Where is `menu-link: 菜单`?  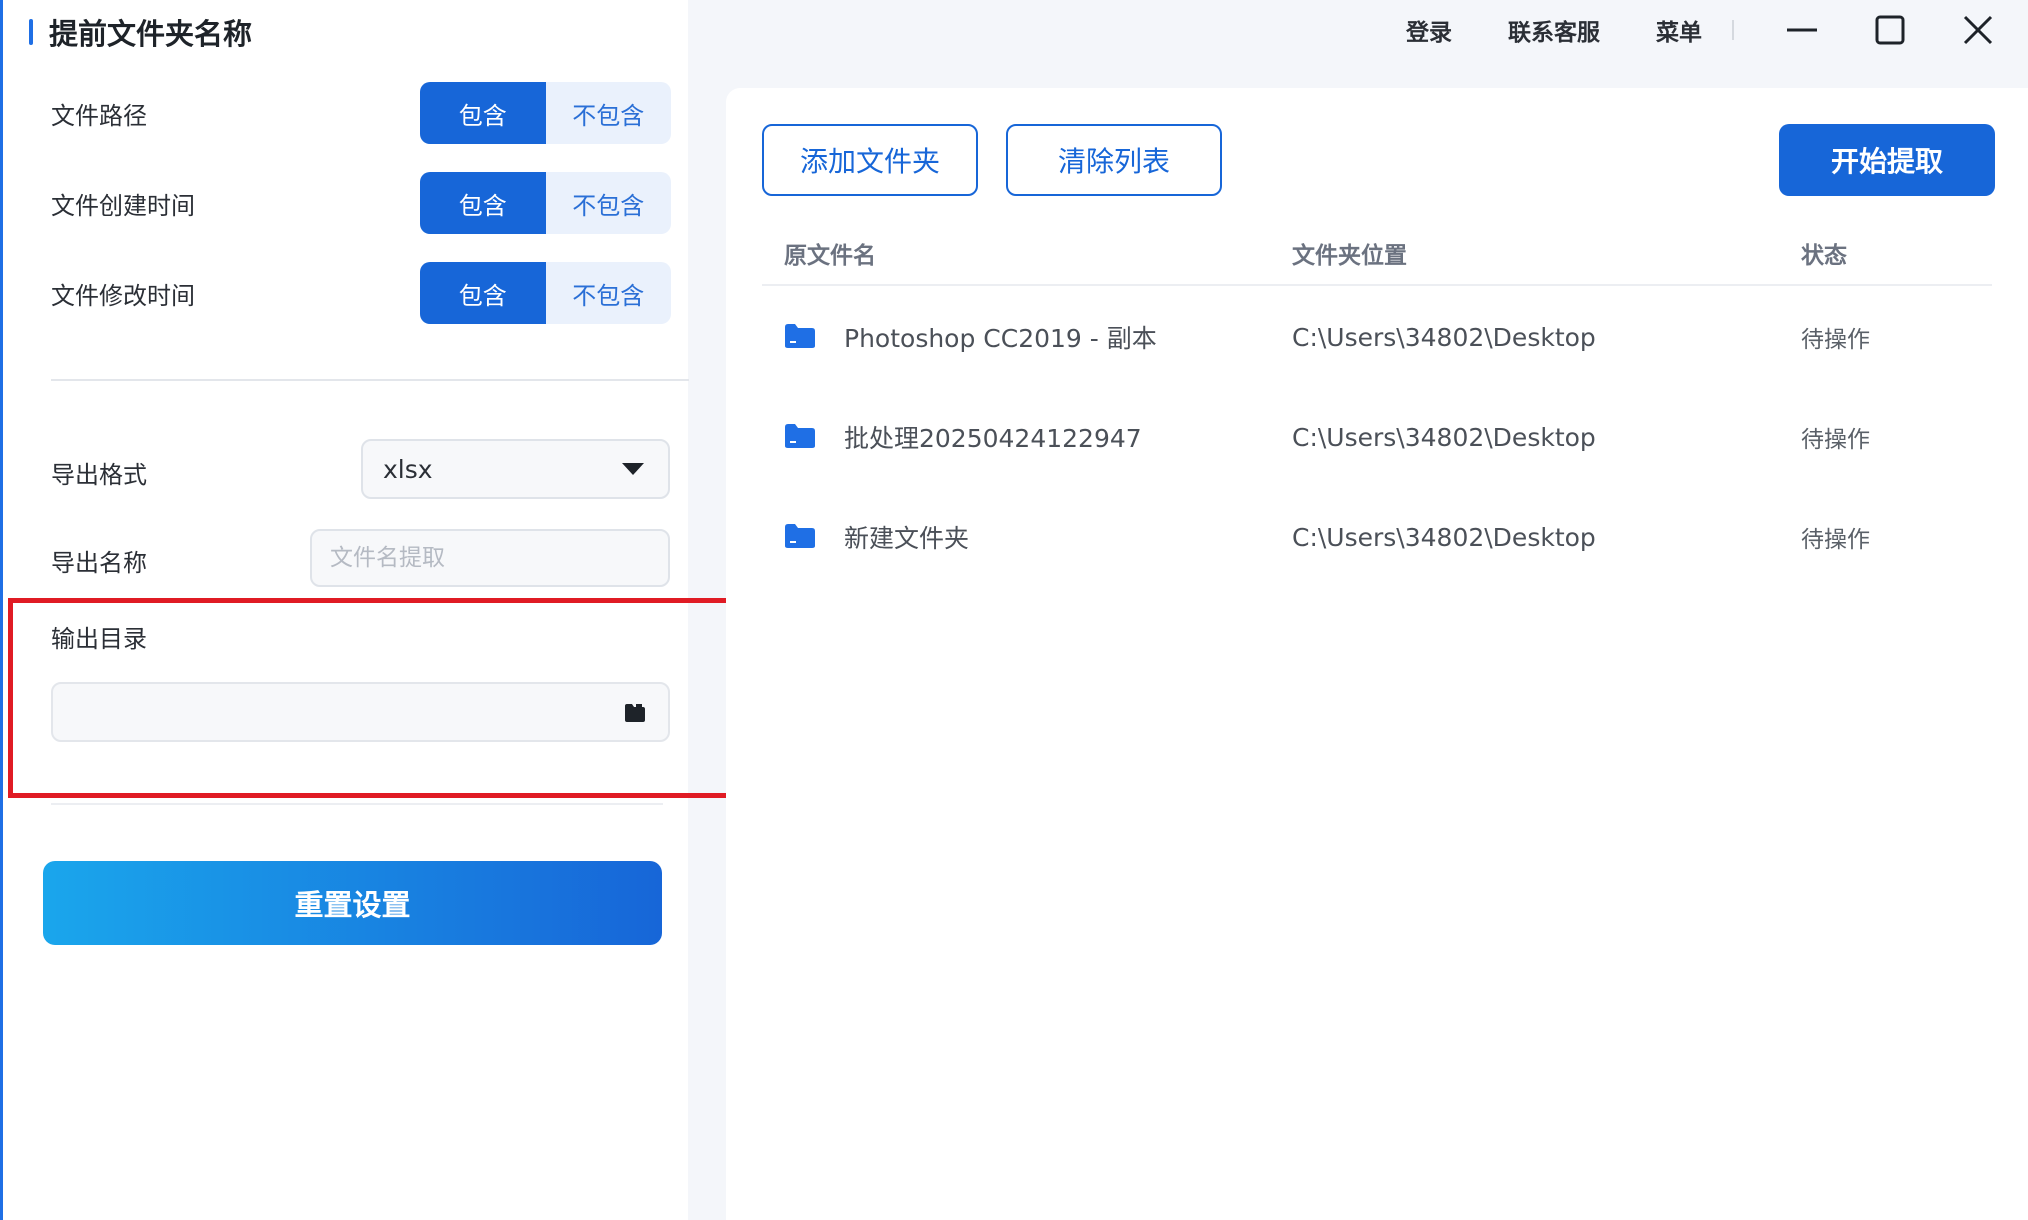 menu-link: 菜单 is located at coordinates (1679, 30).